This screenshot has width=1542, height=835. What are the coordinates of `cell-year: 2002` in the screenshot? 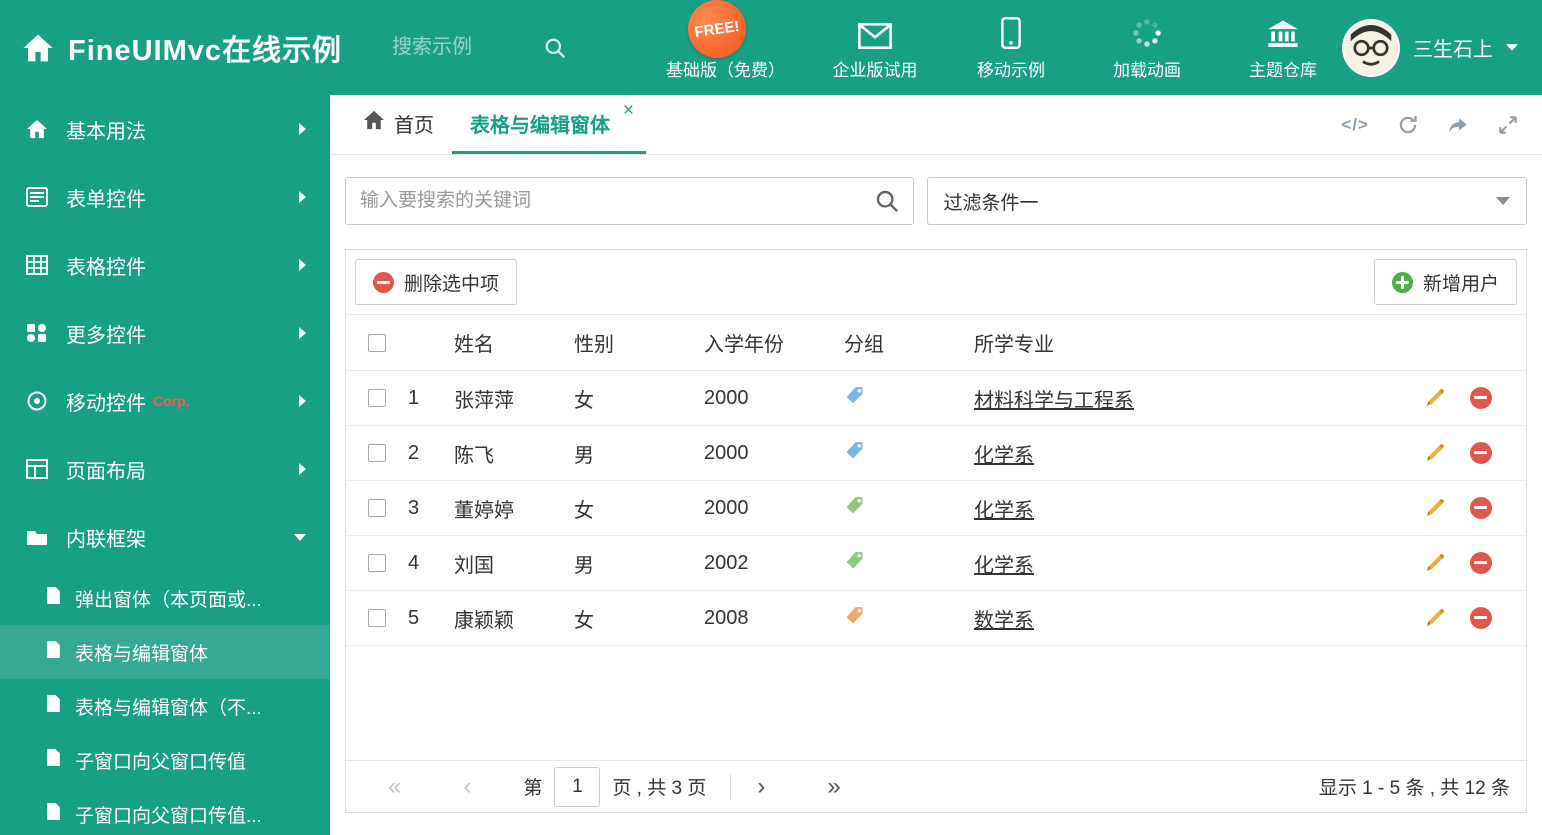 It's located at (726, 562).